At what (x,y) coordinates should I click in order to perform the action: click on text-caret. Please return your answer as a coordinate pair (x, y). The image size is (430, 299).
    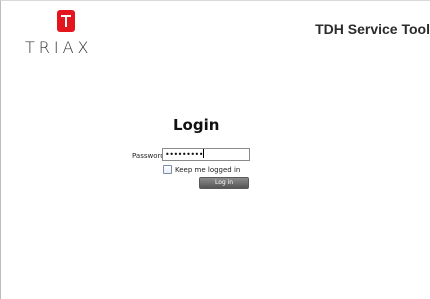
    Looking at the image, I should click on (203, 153).